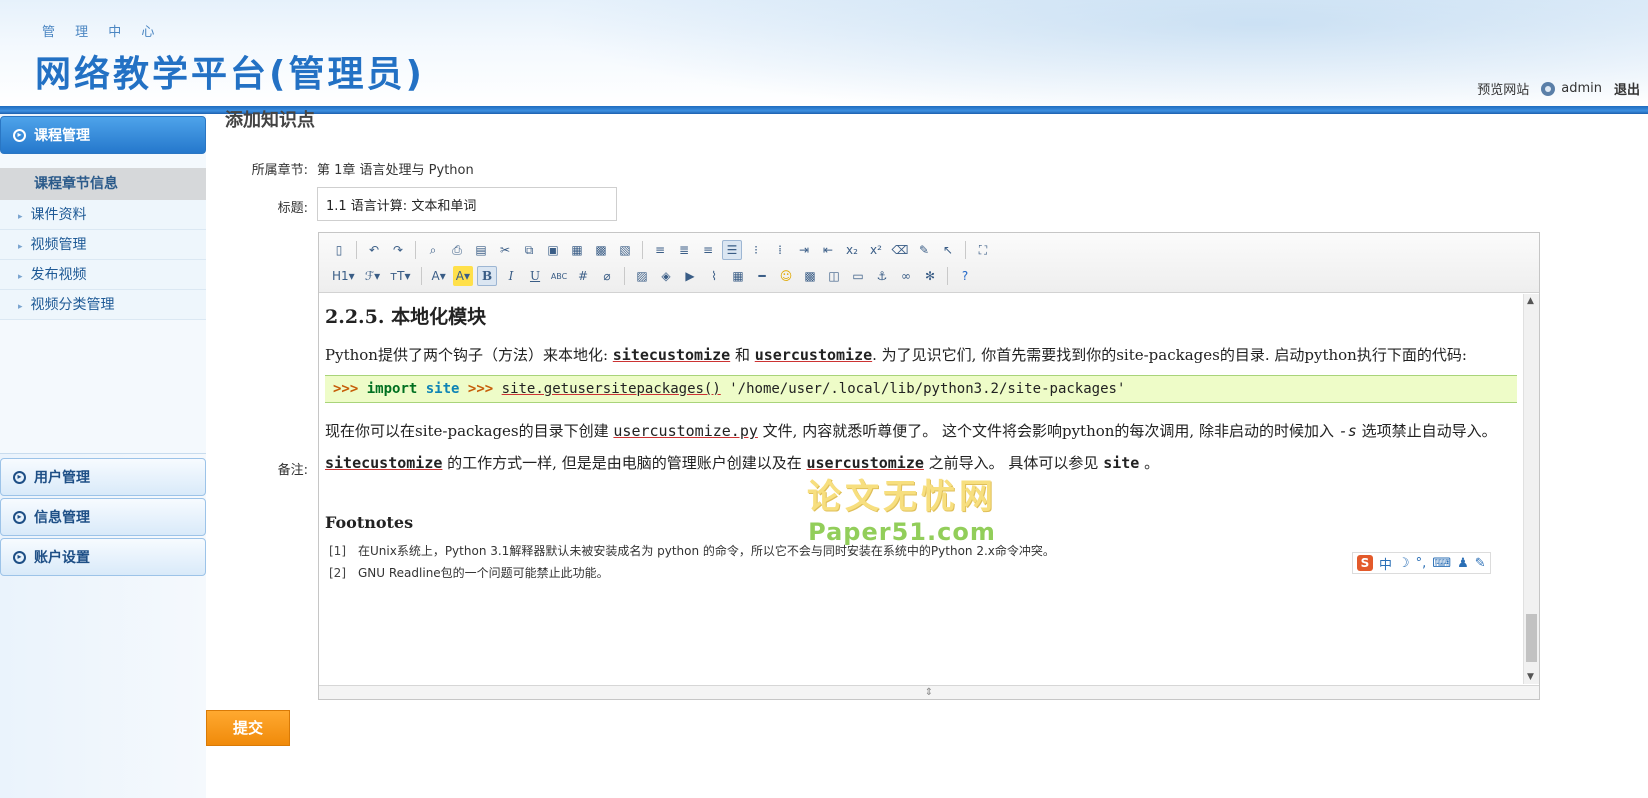  I want to click on ordered-list-icon: ⁝, so click(756, 250).